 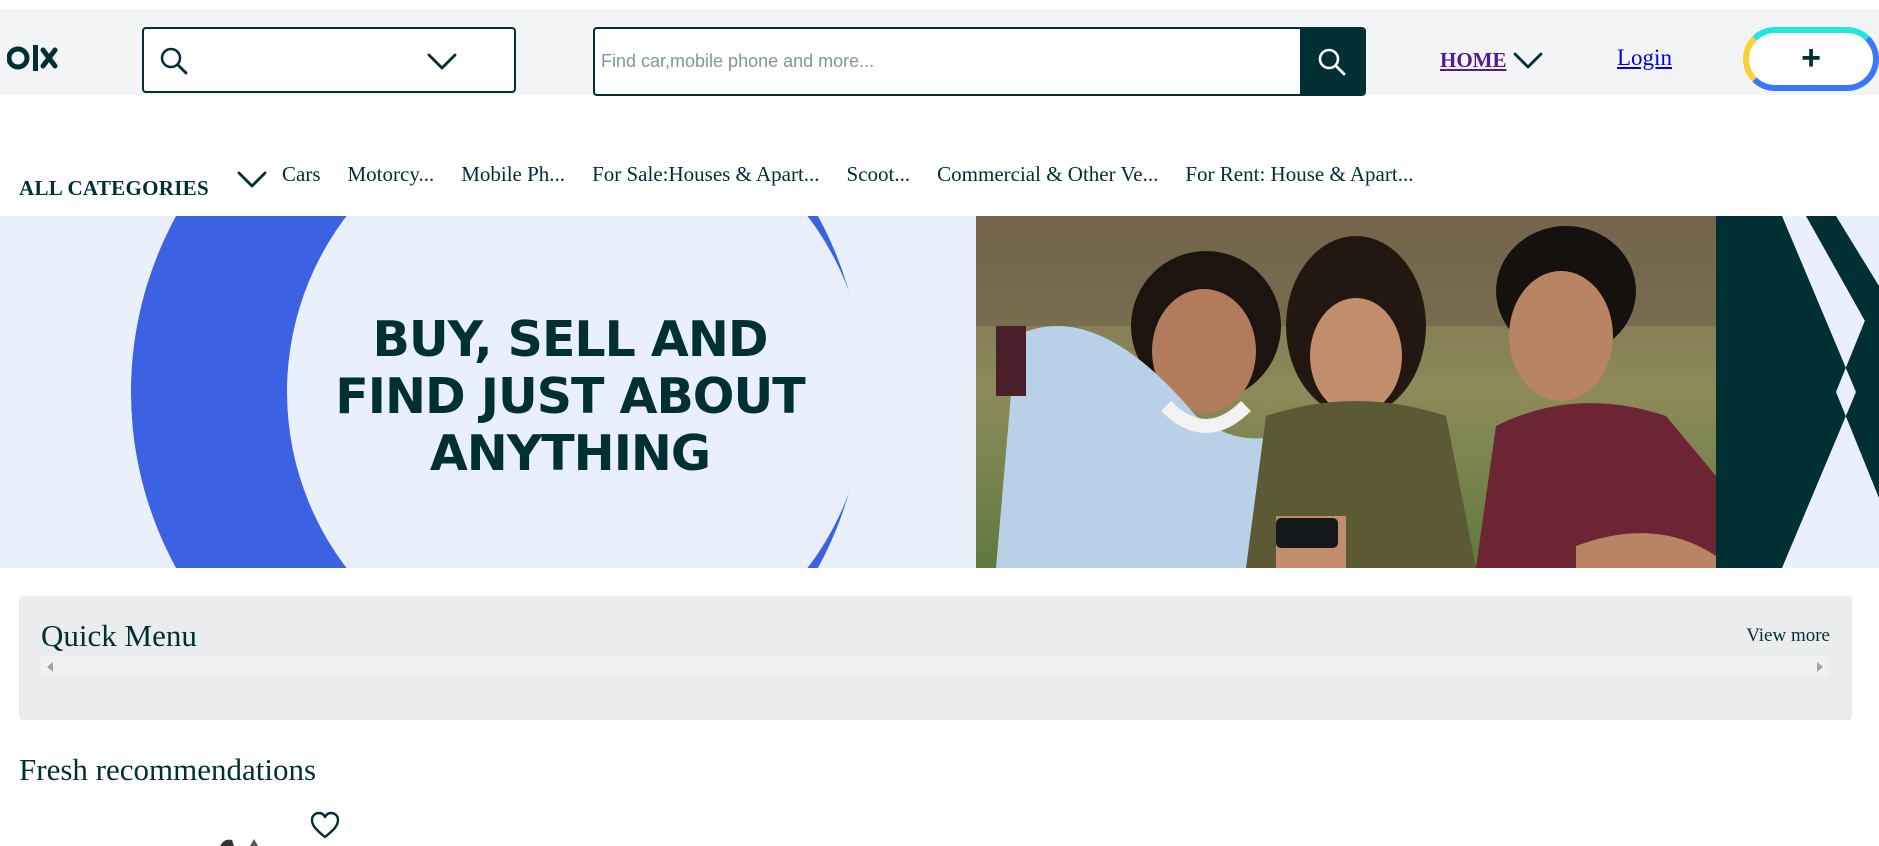 What do you see at coordinates (1820, 667) in the screenshot?
I see `scroll-right-arrow-icon` at bounding box center [1820, 667].